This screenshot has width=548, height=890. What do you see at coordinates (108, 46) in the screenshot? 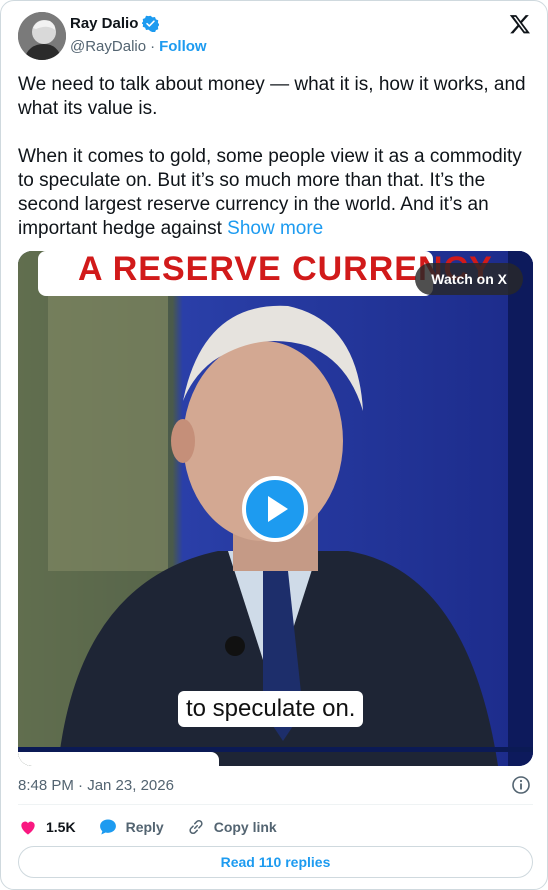
I see `author-handle: @RayDalio` at bounding box center [108, 46].